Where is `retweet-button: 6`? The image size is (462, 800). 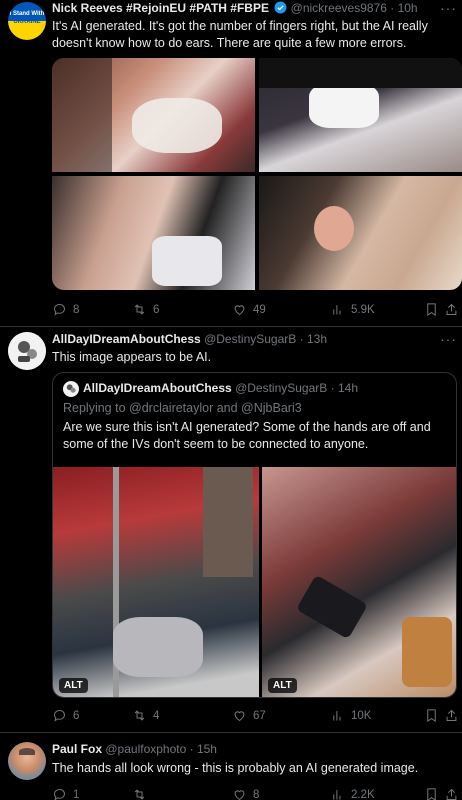
retweet-button: 6 is located at coordinates (145, 309).